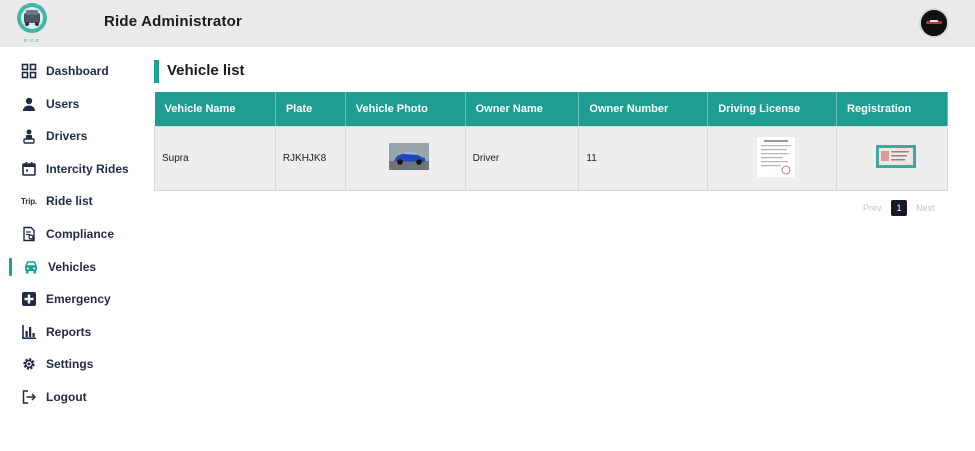 This screenshot has height=451, width=975. I want to click on pagination: Prev 1 Next, so click(905, 208).